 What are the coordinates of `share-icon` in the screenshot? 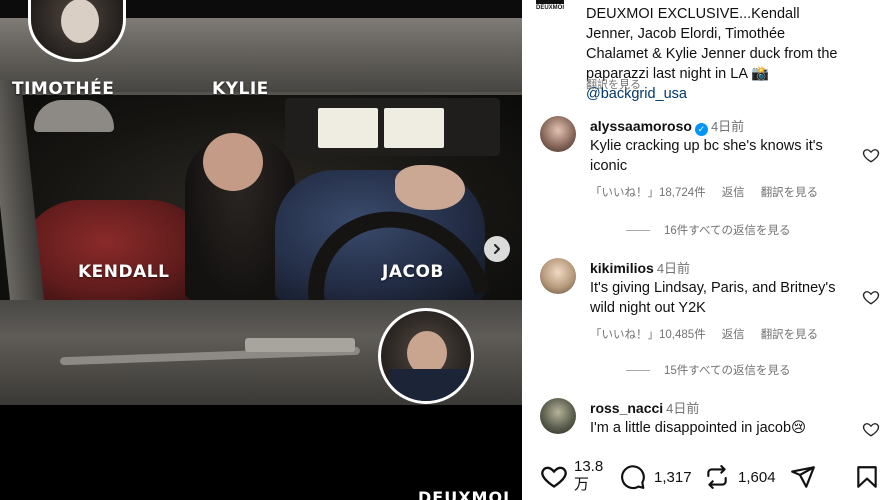 It's located at (803, 477).